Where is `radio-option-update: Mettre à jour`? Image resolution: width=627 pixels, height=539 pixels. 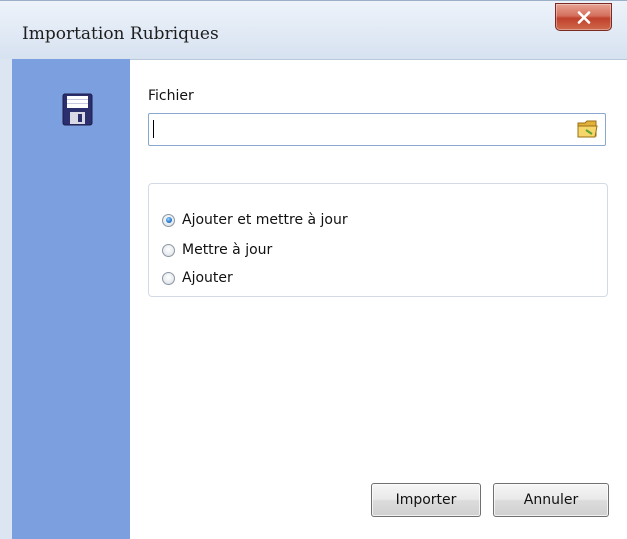 radio-option-update: Mettre à jour is located at coordinates (217, 250).